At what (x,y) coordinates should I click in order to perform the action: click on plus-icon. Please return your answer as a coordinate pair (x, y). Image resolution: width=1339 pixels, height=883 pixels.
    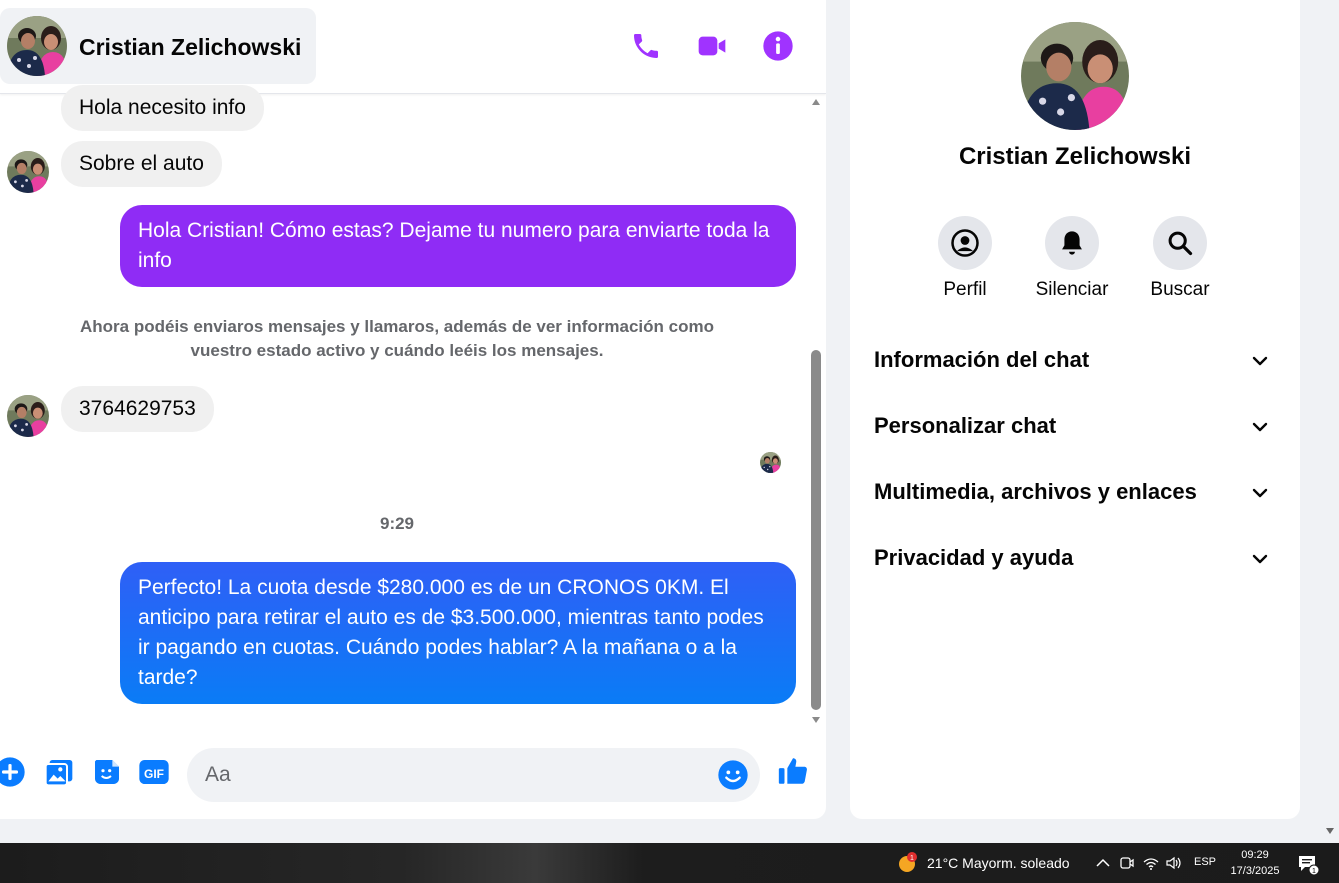
    Looking at the image, I should click on (13, 772).